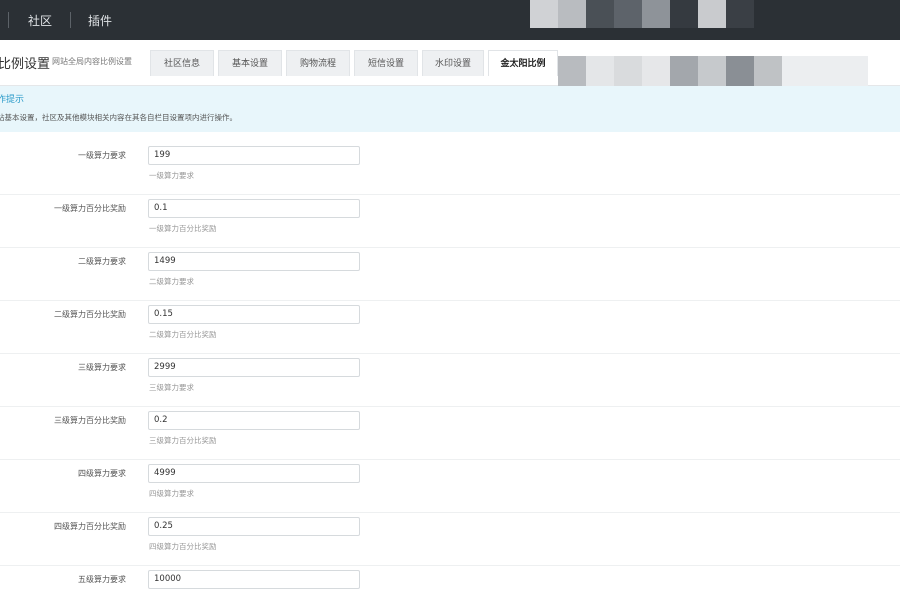 This screenshot has width=900, height=600. I want to click on page-title: 比例设置, so click(25, 64).